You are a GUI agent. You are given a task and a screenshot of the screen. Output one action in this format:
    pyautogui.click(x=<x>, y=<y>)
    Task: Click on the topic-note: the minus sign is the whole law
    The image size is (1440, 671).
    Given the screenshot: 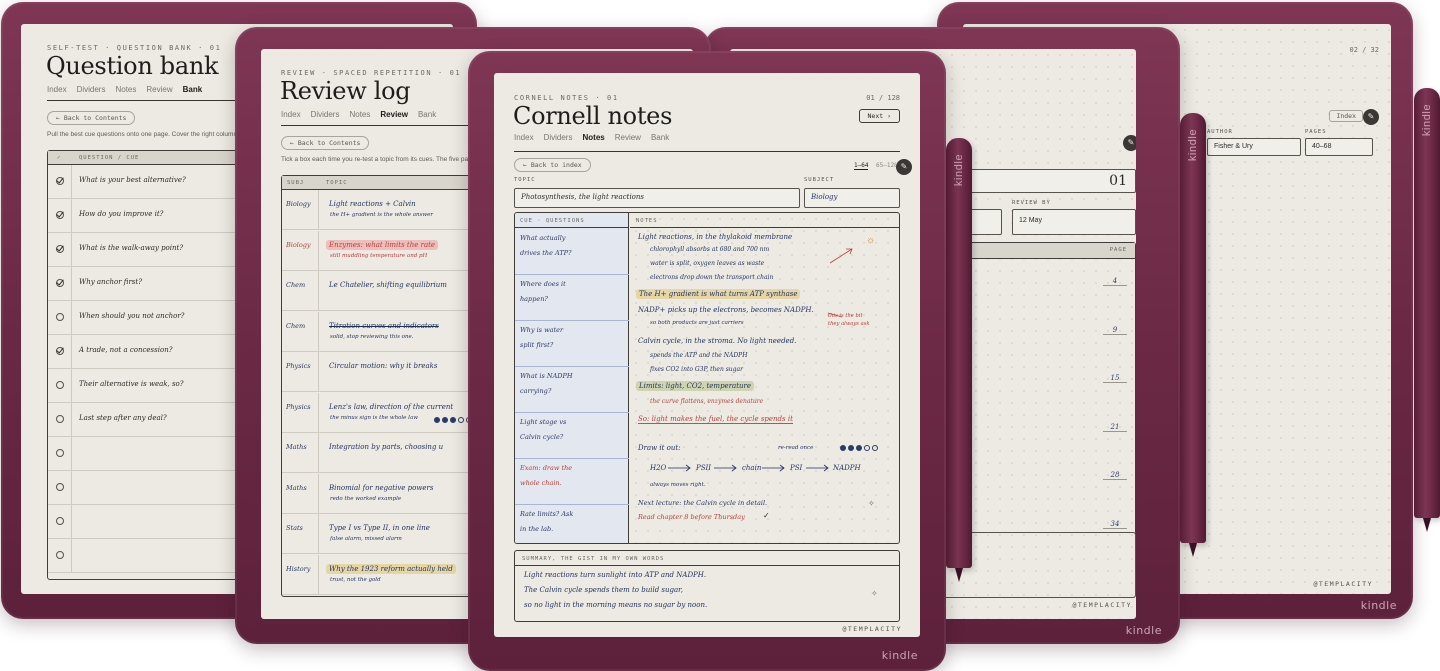 What is the action you would take?
    pyautogui.click(x=374, y=417)
    